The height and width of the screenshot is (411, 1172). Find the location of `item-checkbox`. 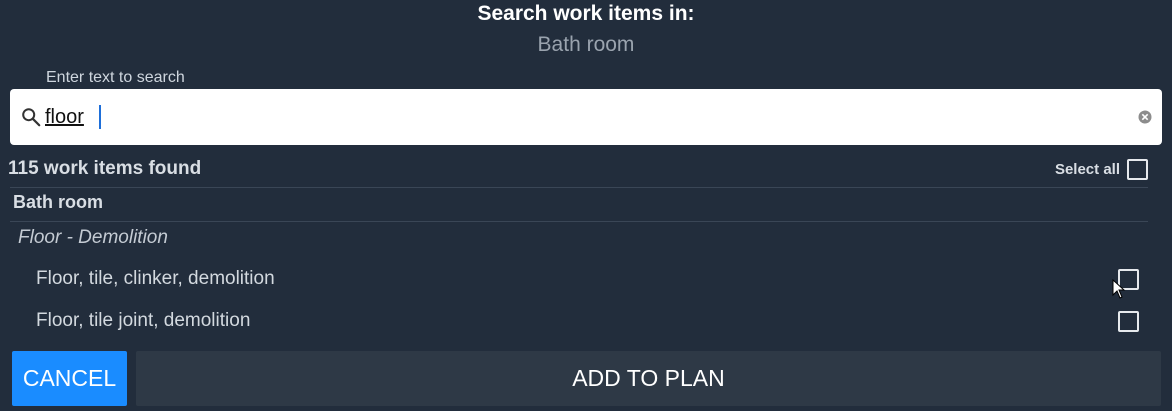

item-checkbox is located at coordinates (1128, 321).